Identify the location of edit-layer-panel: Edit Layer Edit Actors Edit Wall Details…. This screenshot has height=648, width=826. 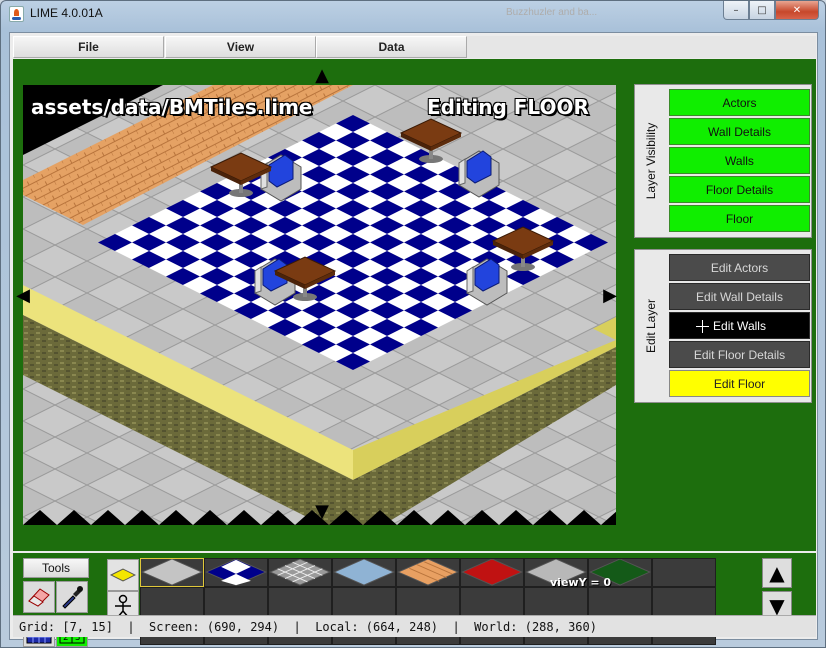
(723, 326).